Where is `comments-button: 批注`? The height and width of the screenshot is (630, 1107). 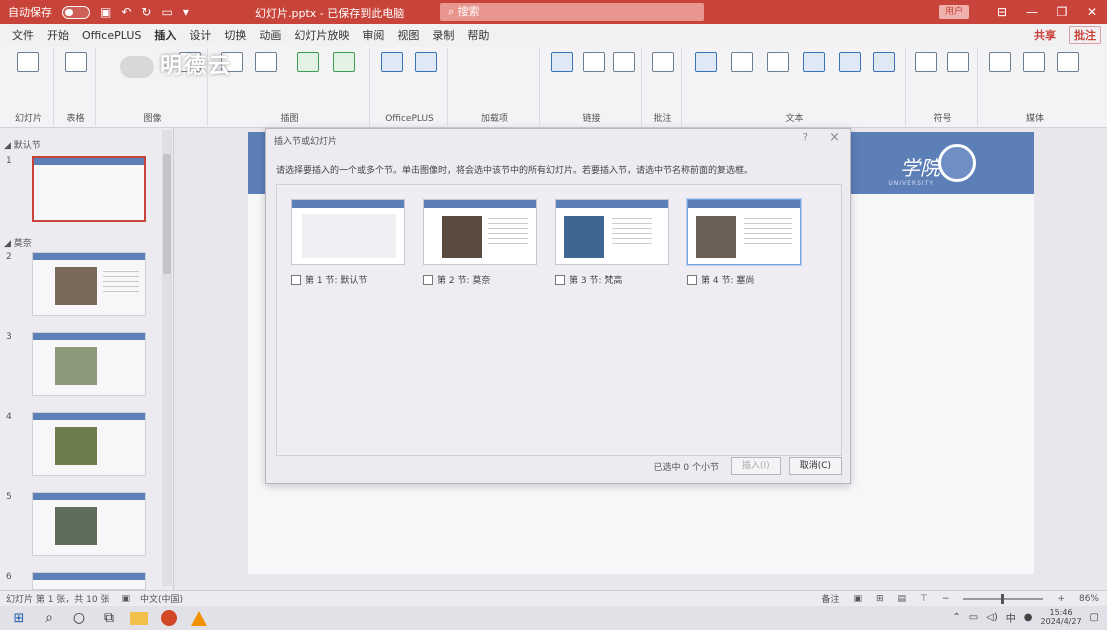 comments-button: 批注 is located at coordinates (1085, 35).